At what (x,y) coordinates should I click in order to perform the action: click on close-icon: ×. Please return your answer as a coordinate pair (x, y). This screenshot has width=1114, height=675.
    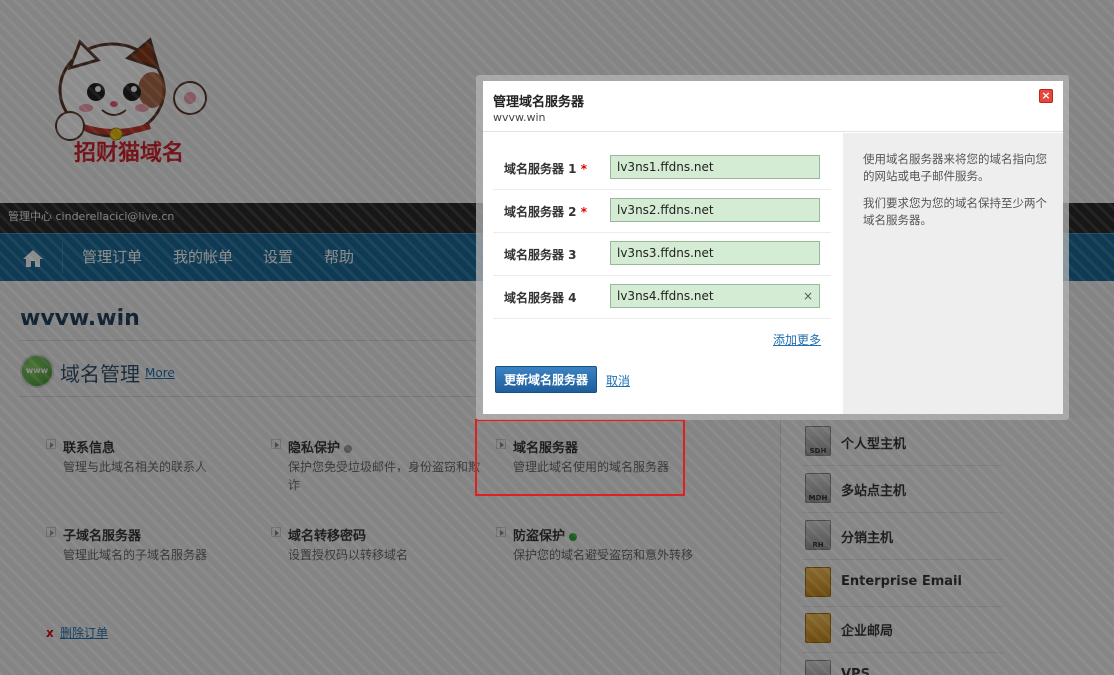
    Looking at the image, I should click on (1046, 96).